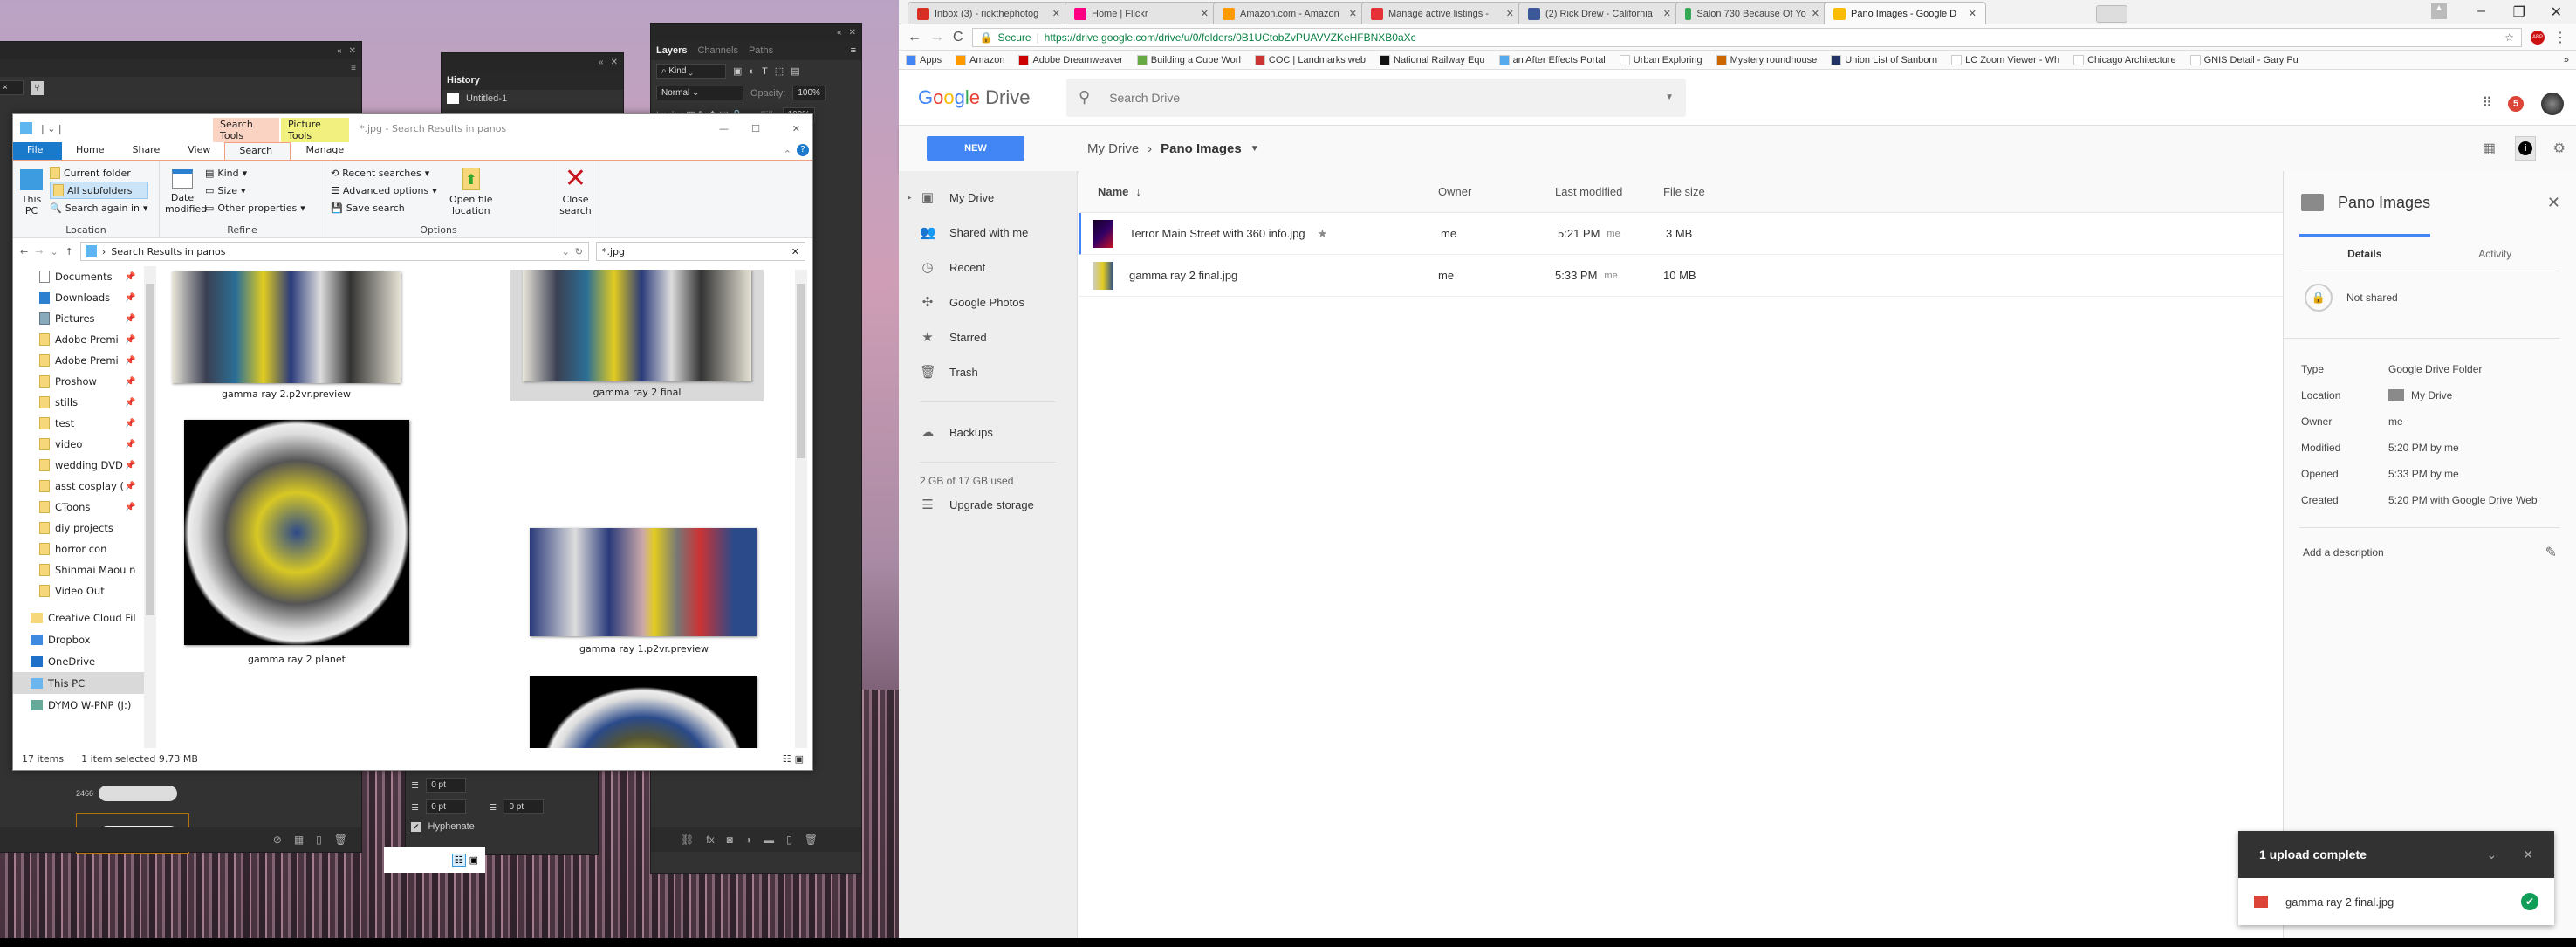 Image resolution: width=2576 pixels, height=947 pixels. I want to click on forward-button: →, so click(937, 37).